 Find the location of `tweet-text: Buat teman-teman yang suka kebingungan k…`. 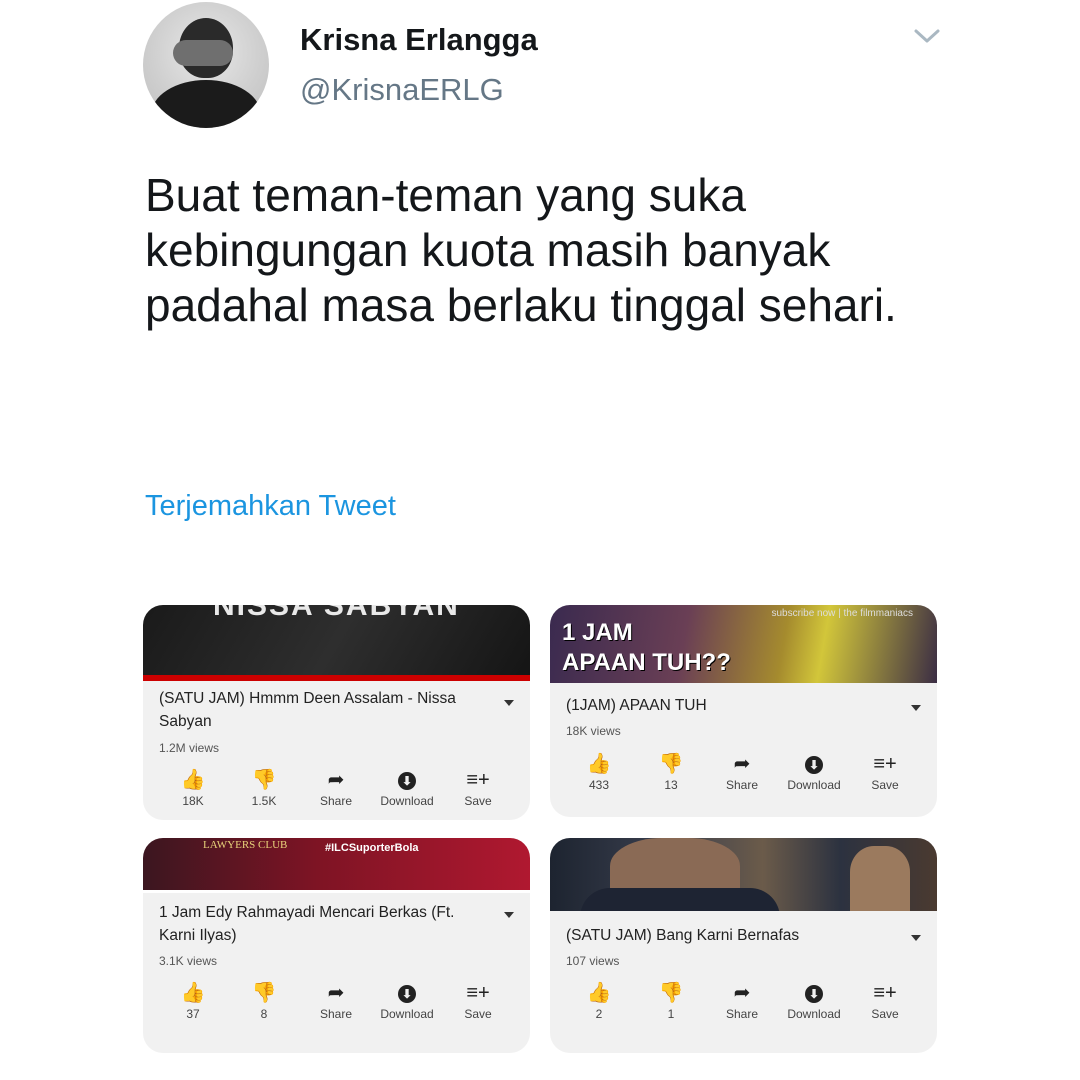

tweet-text: Buat teman-teman yang suka kebingungan k… is located at coordinates (521, 250).